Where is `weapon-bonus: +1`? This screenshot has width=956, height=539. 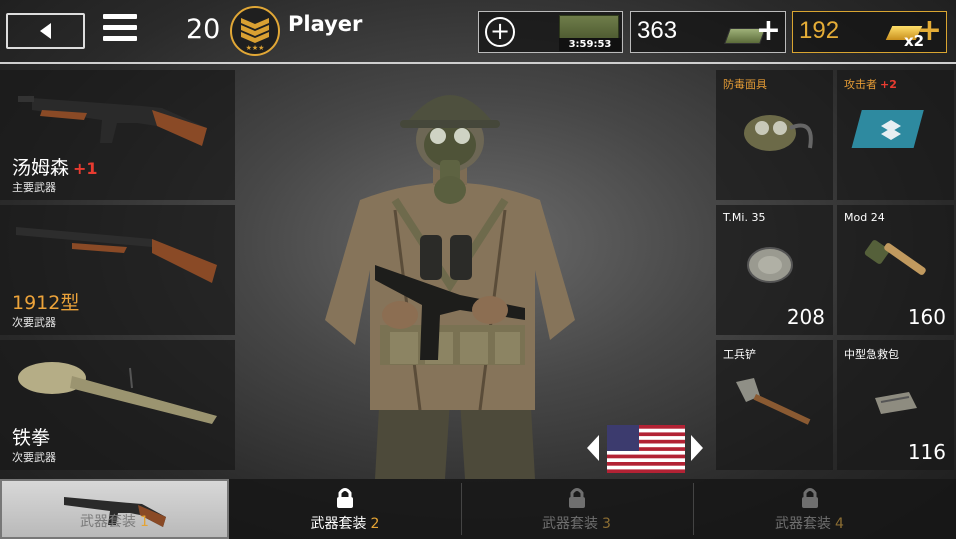
weapon-bonus: +1 is located at coordinates (85, 168).